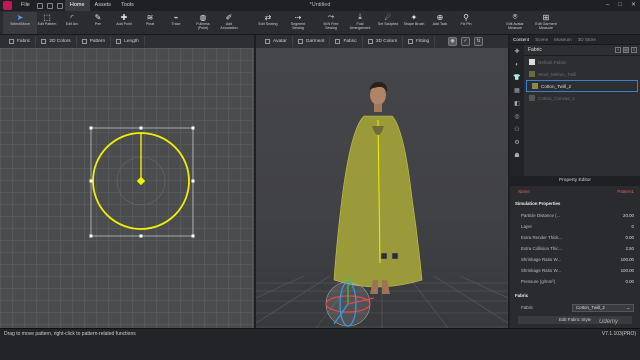 The width and height of the screenshot is (640, 360). What do you see at coordinates (517, 77) in the screenshot?
I see `garment-object-icon: 👕` at bounding box center [517, 77].